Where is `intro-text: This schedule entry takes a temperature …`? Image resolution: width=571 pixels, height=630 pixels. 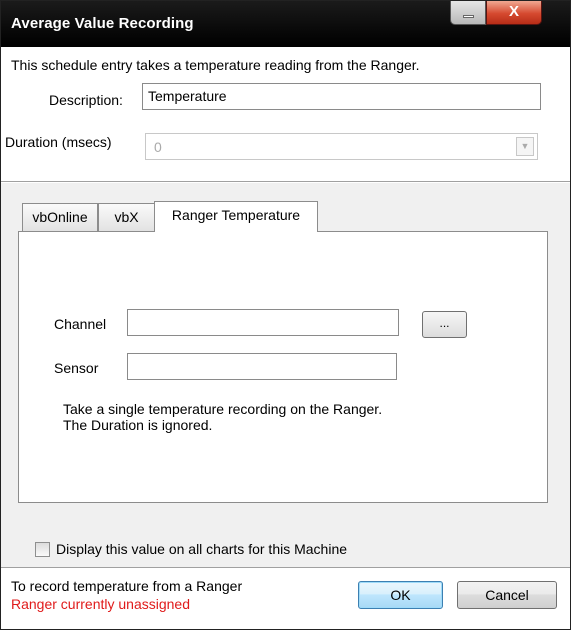
intro-text: This schedule entry takes a temperature … is located at coordinates (215, 65).